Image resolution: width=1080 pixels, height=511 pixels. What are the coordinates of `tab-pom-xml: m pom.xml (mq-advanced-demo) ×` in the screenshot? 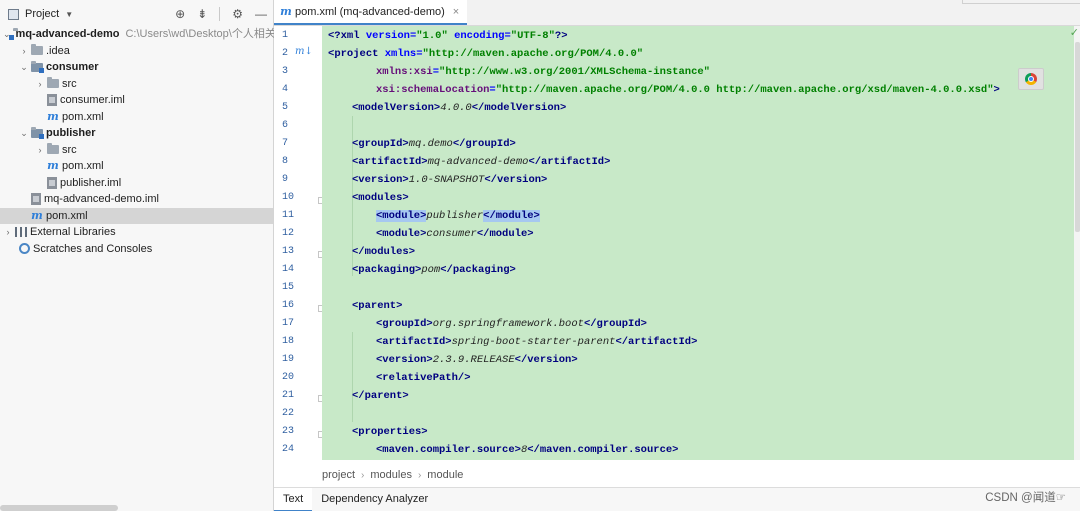 It's located at (371, 12).